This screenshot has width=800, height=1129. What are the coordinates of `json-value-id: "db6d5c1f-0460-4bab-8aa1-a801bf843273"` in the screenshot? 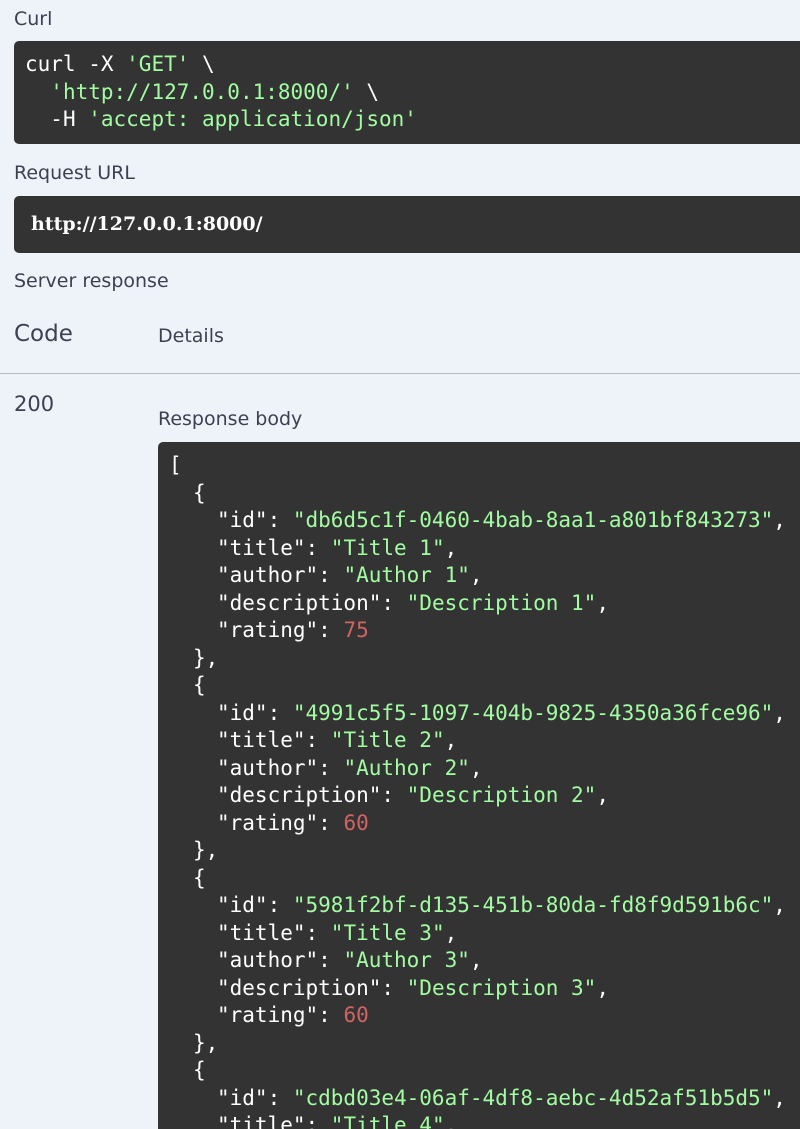 It's located at (533, 520).